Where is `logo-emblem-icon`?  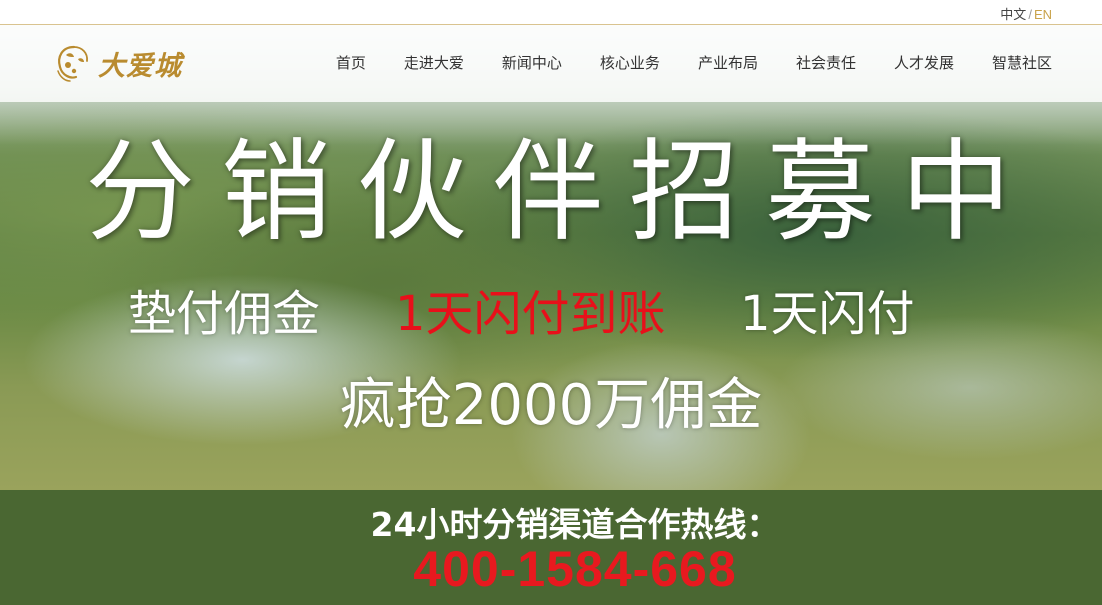 logo-emblem-icon is located at coordinates (72, 63).